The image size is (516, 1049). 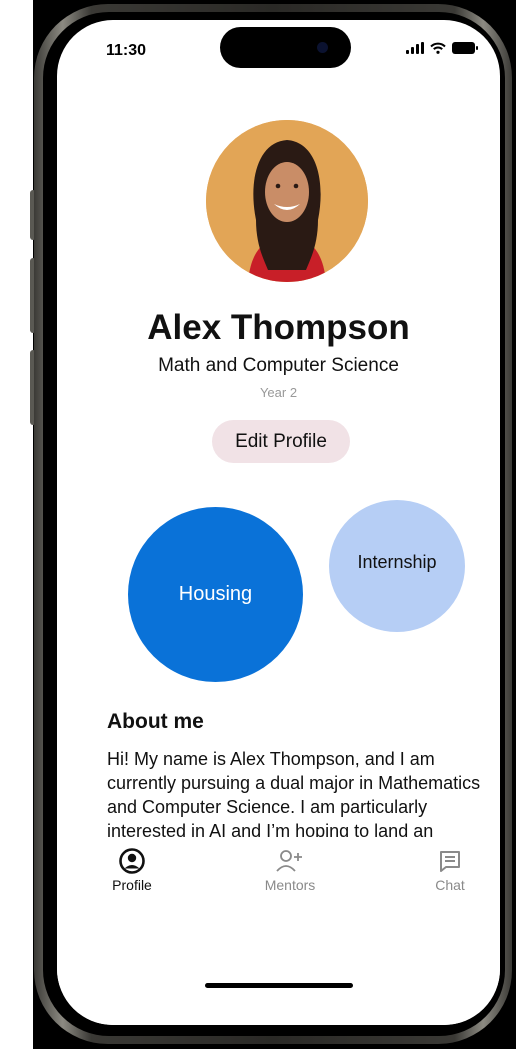 I want to click on interest-bubble-housing: Housing, so click(x=215, y=594).